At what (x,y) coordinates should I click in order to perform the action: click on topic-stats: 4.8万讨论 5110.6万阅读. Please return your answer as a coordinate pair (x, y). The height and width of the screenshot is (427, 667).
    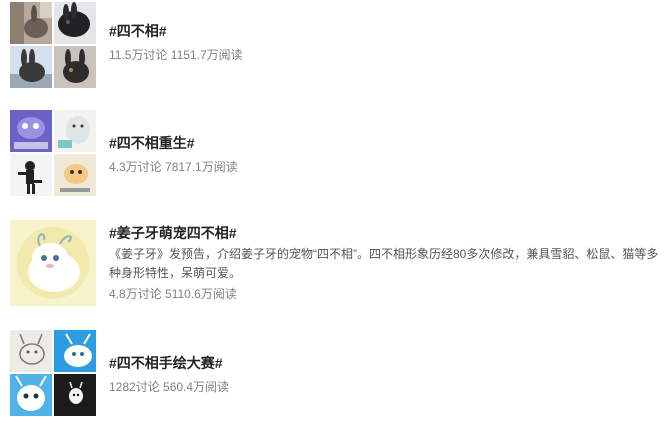
    Looking at the image, I should click on (173, 294).